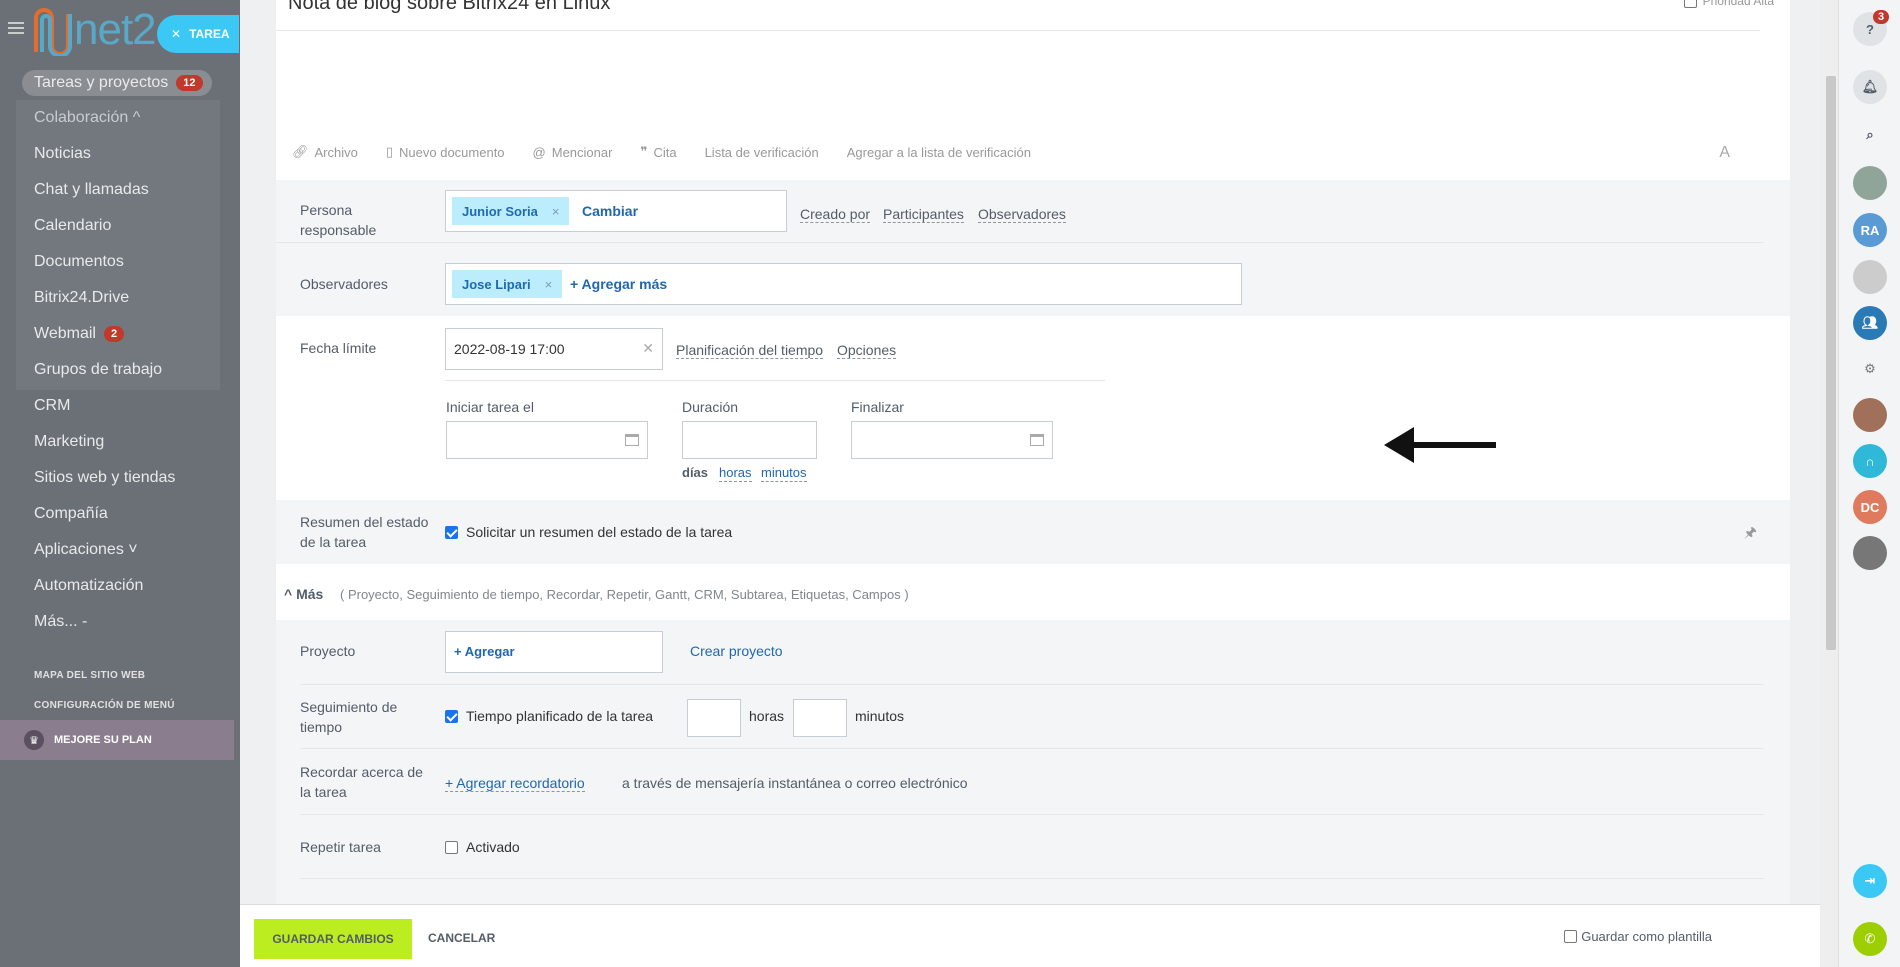 This screenshot has height=967, width=1900. What do you see at coordinates (784, 473) in the screenshot?
I see `unit-minutes: minutos` at bounding box center [784, 473].